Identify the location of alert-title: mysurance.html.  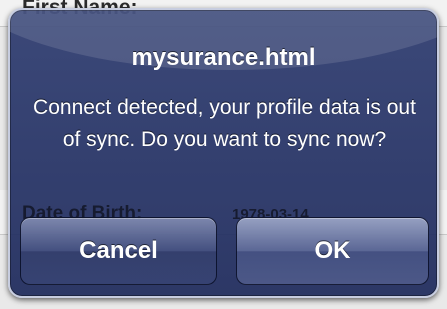
(223, 57).